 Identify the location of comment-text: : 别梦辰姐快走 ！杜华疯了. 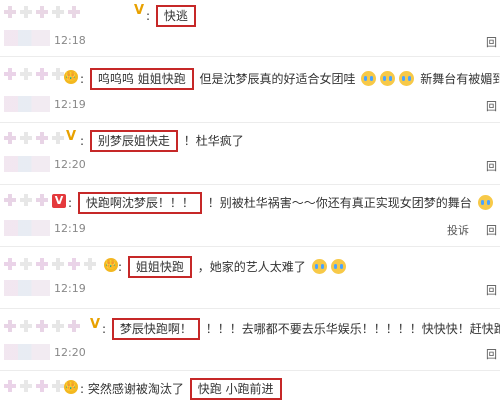
(162, 141).